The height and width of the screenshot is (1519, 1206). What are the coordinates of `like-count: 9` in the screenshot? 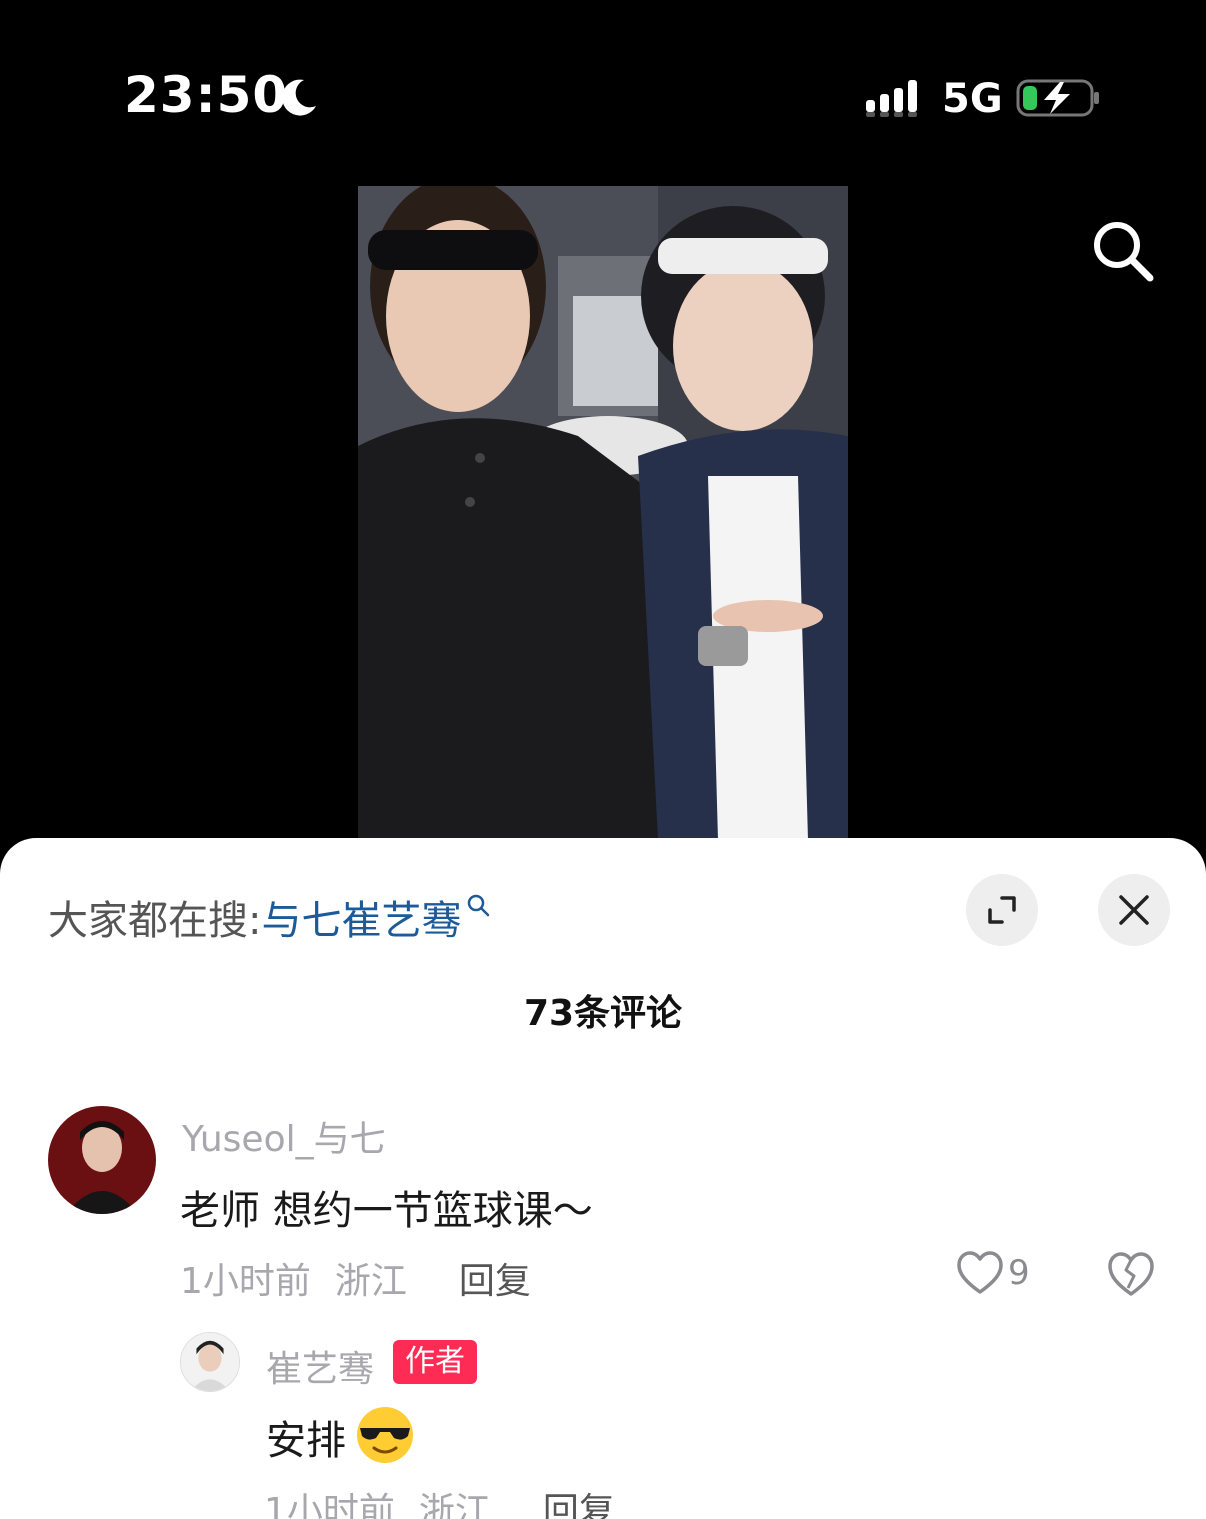 It's located at (1019, 1273).